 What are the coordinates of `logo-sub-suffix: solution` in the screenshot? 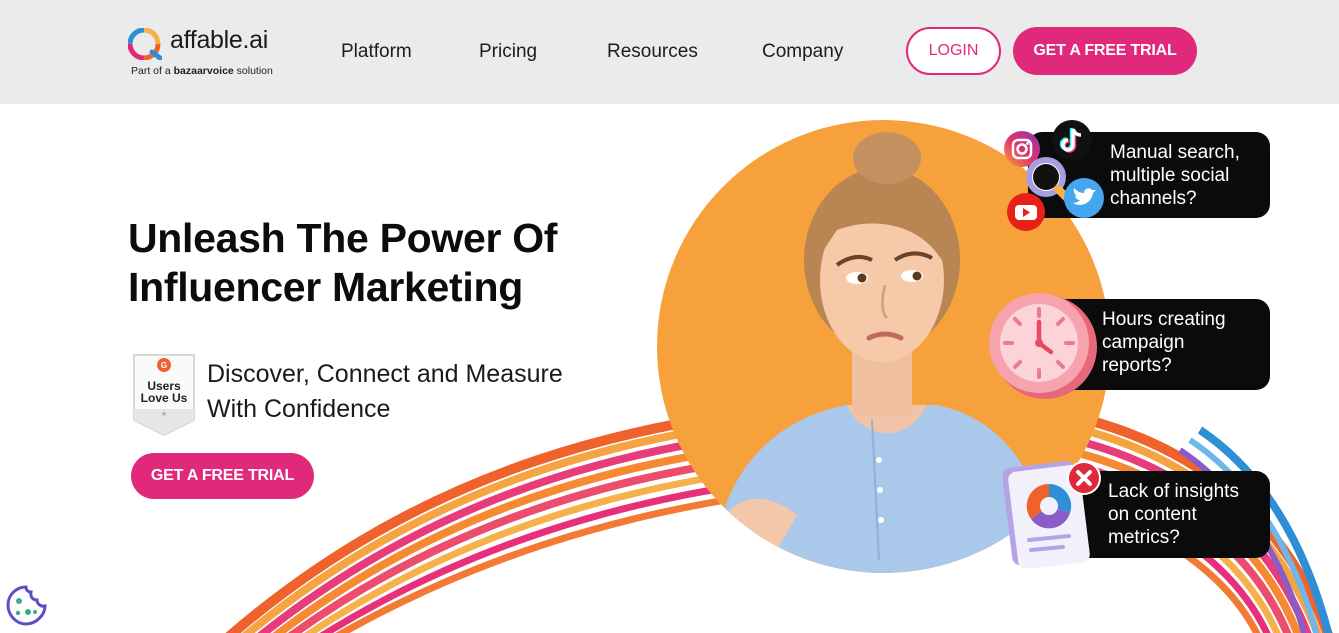 It's located at (254, 71).